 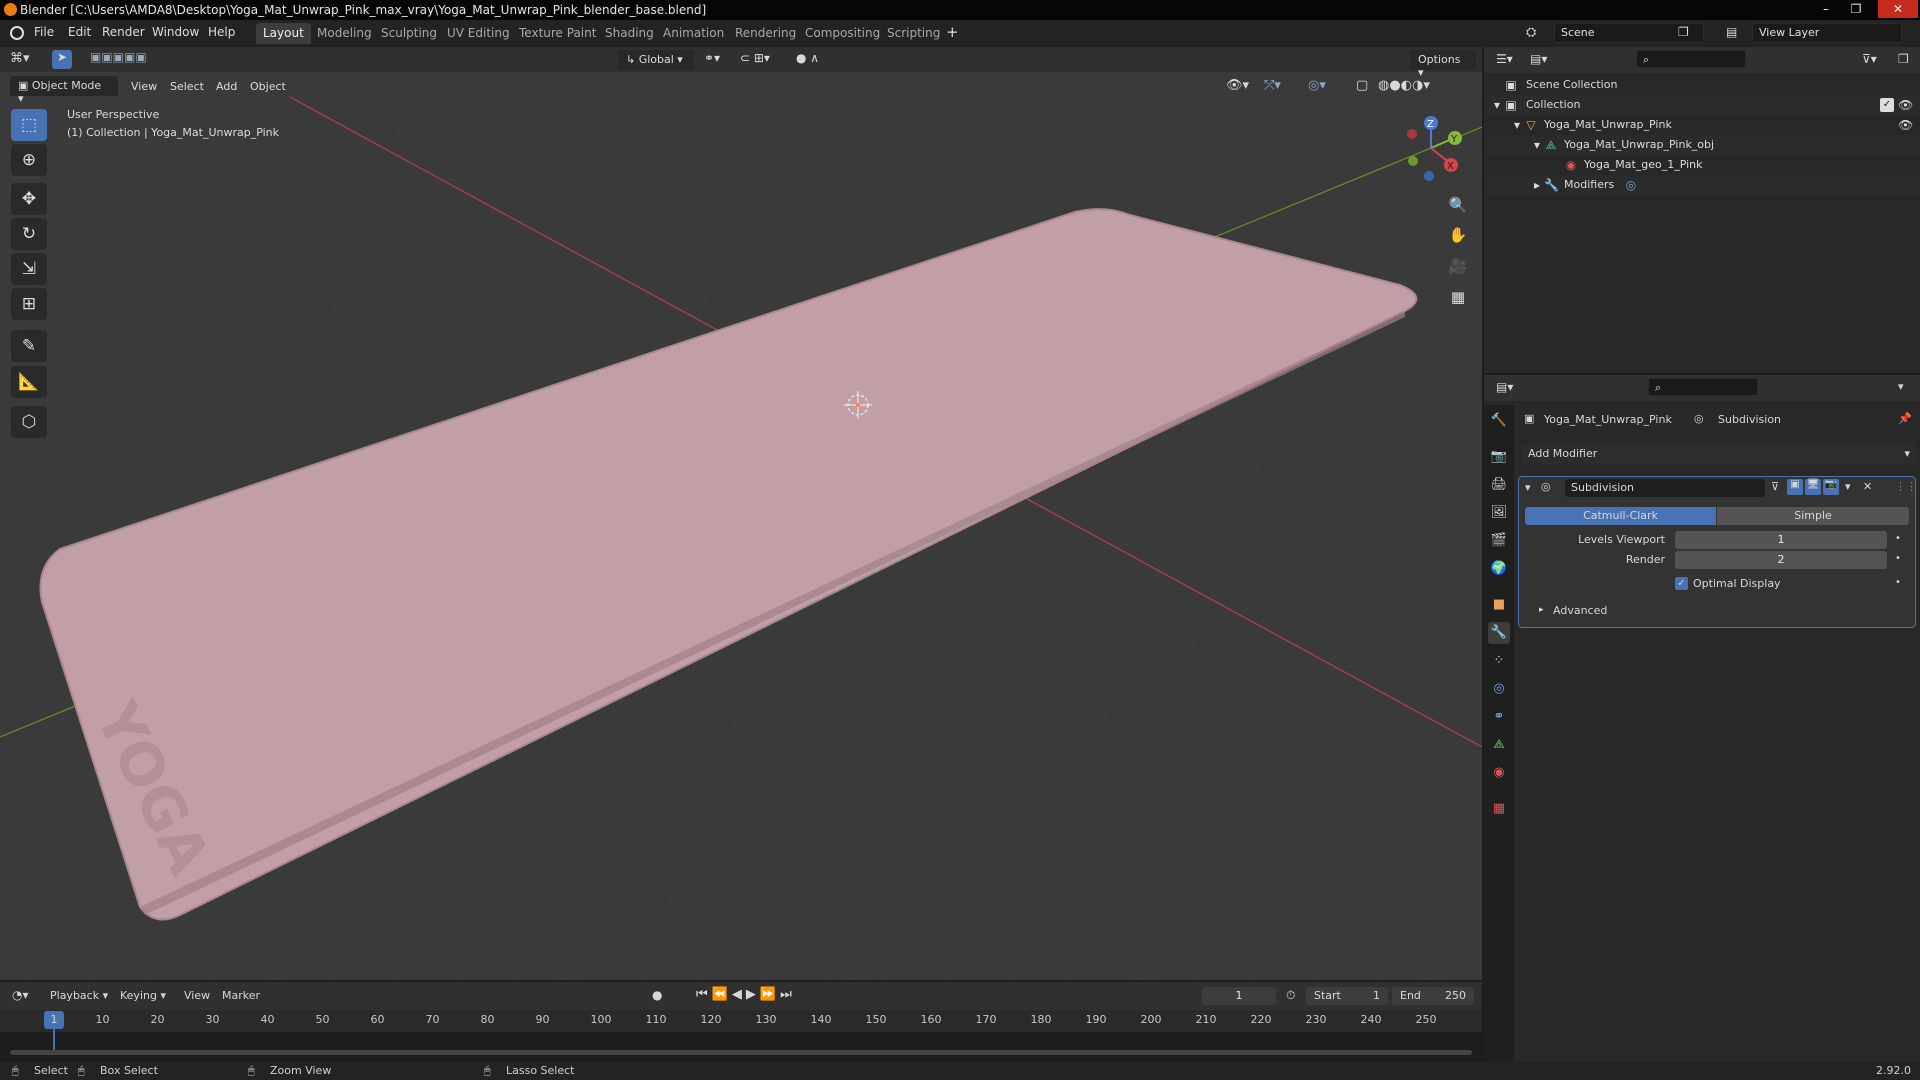 I want to click on tab-texture-icon: ▦, so click(x=1499, y=809).